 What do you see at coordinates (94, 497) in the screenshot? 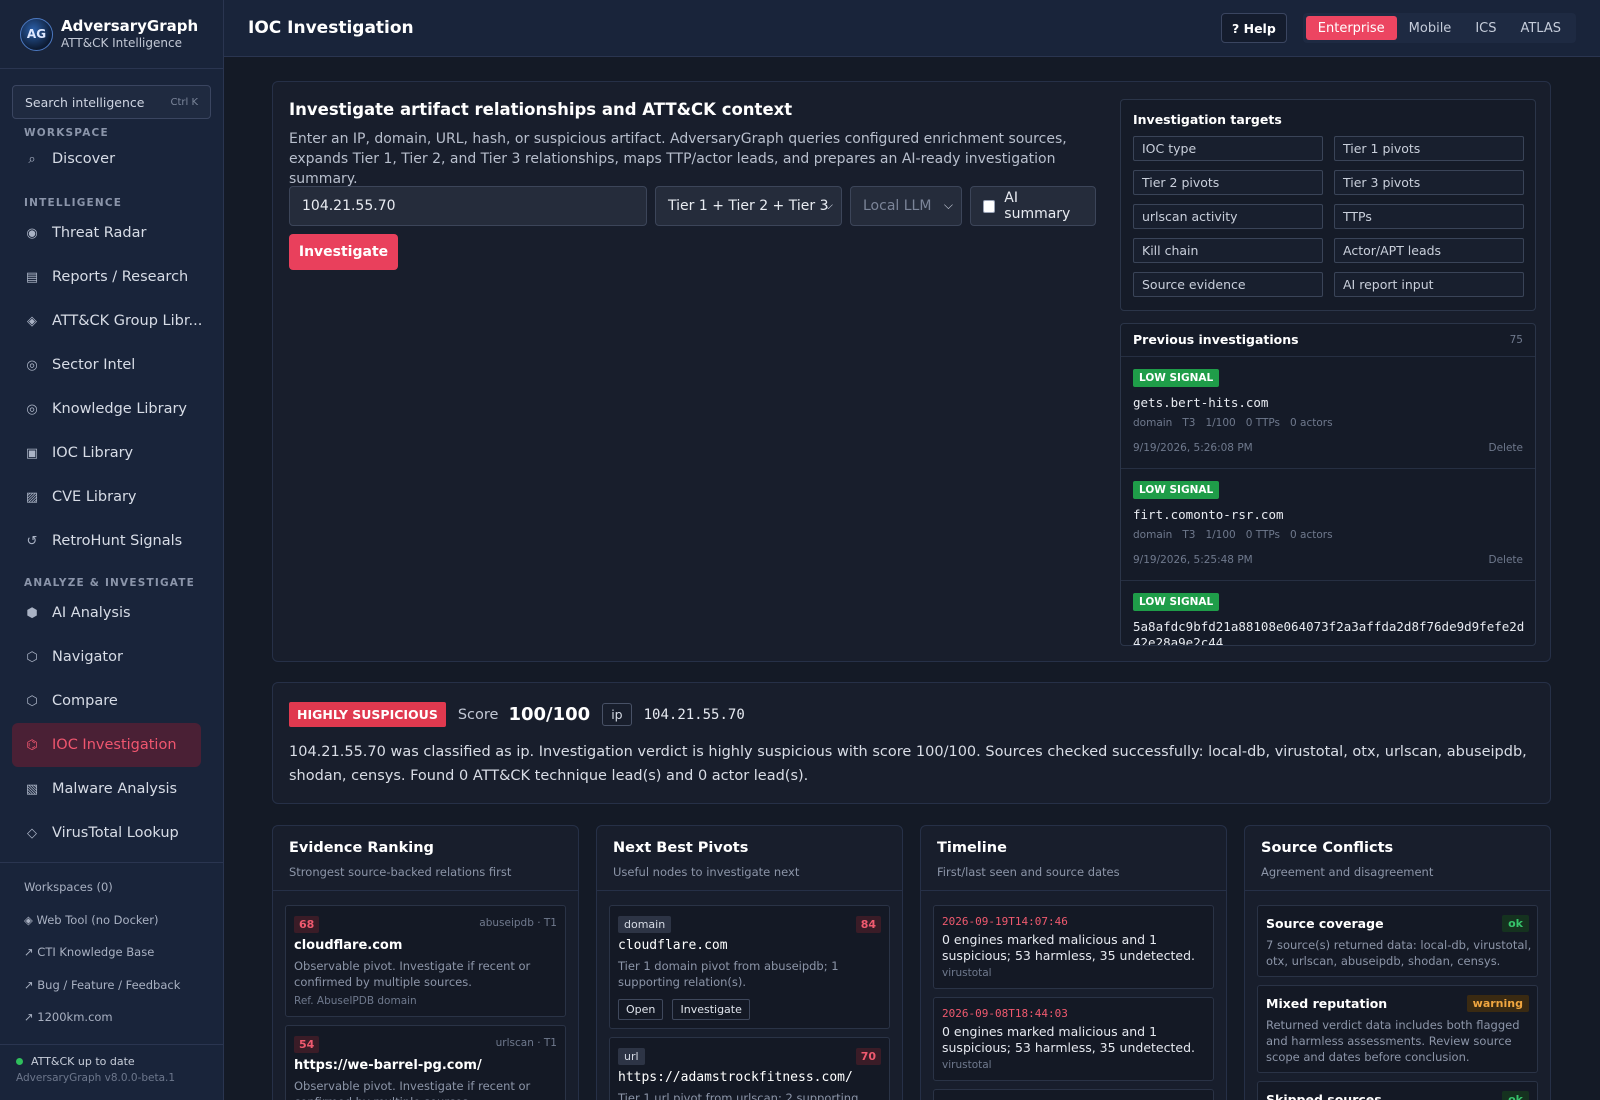
I see `sidebar-item-label: CVE Library` at bounding box center [94, 497].